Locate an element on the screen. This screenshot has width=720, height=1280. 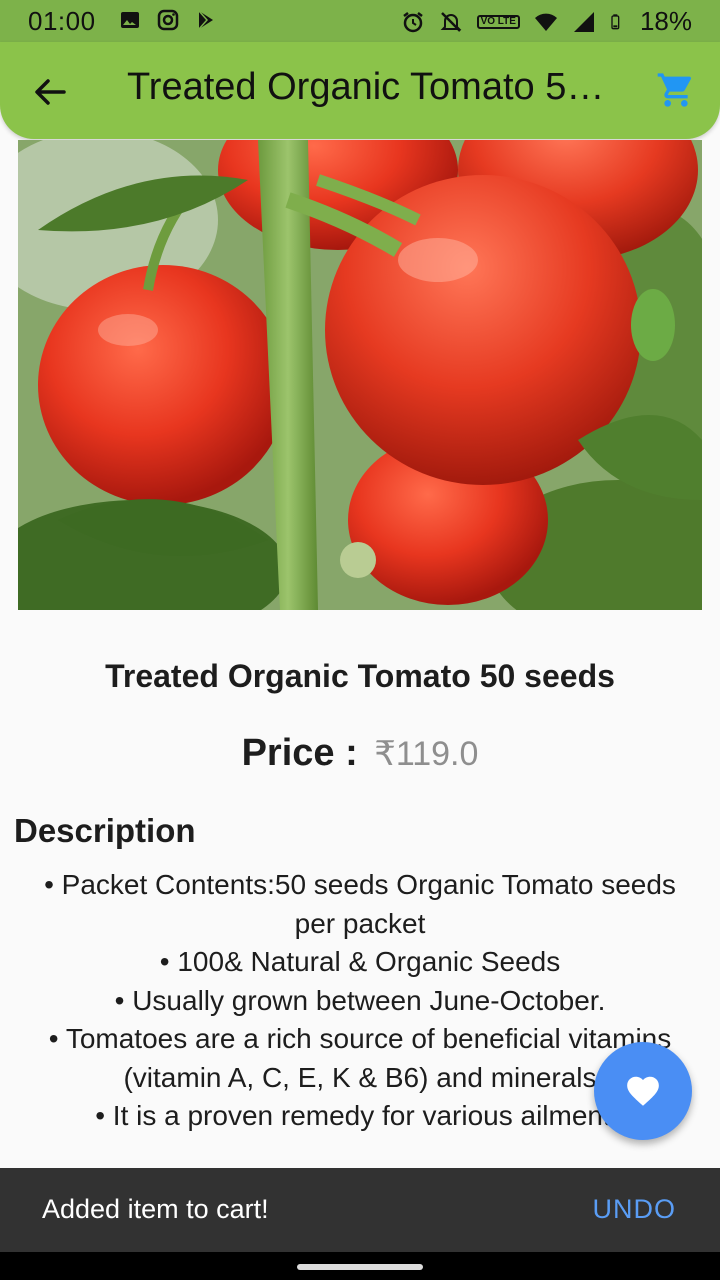
favorite-button is located at coordinates (643, 1091).